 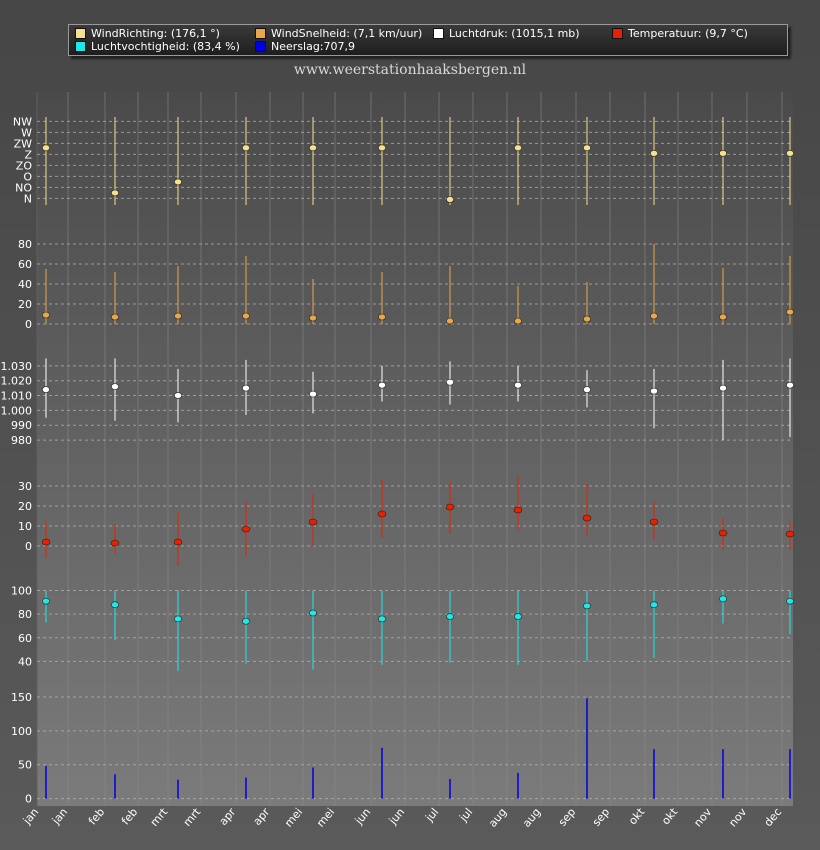 I want to click on y-tick-label: 1.000, so click(x=17, y=410).